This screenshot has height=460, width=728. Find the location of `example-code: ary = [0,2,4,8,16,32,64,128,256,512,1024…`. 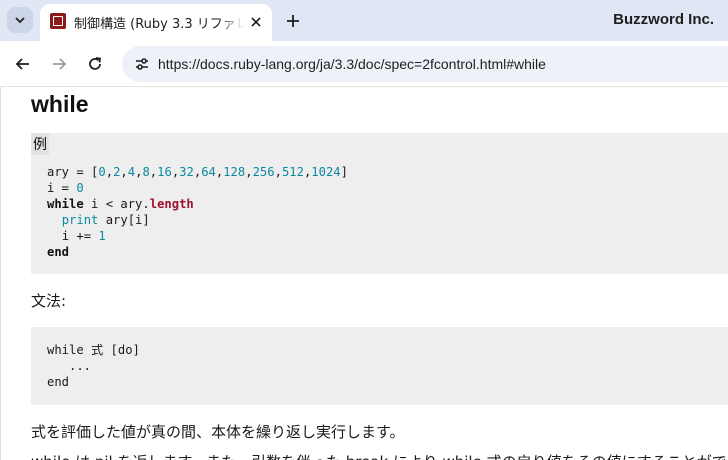

example-code: ary = [0,2,4,8,16,32,64,128,256,512,1024… is located at coordinates (197, 212).